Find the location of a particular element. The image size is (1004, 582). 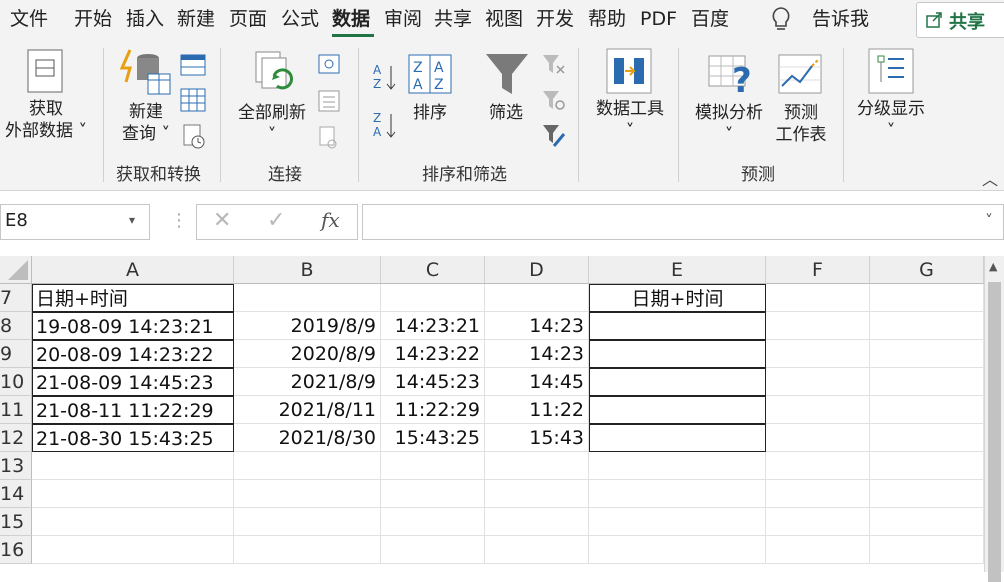

cell-g12 is located at coordinates (927, 438).